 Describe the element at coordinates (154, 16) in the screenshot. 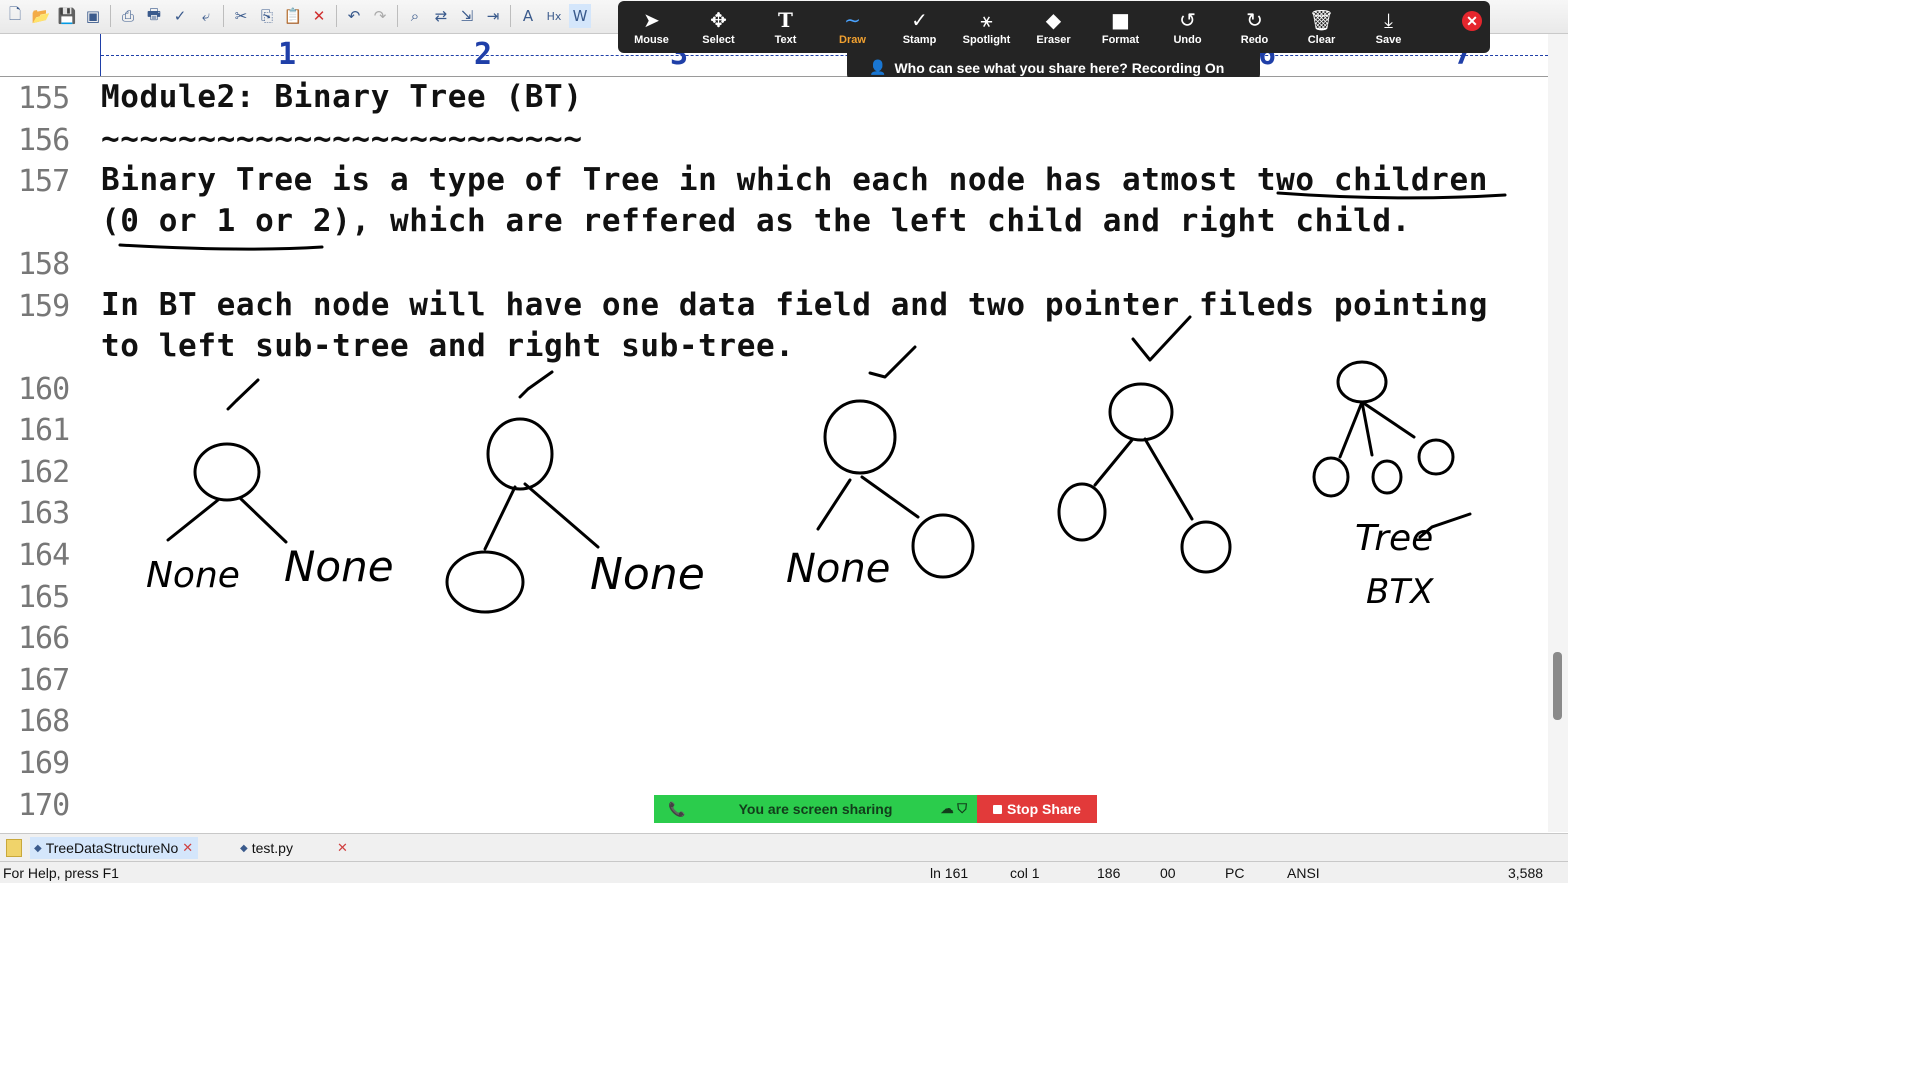

I see `print-icon: 🖶` at that location.